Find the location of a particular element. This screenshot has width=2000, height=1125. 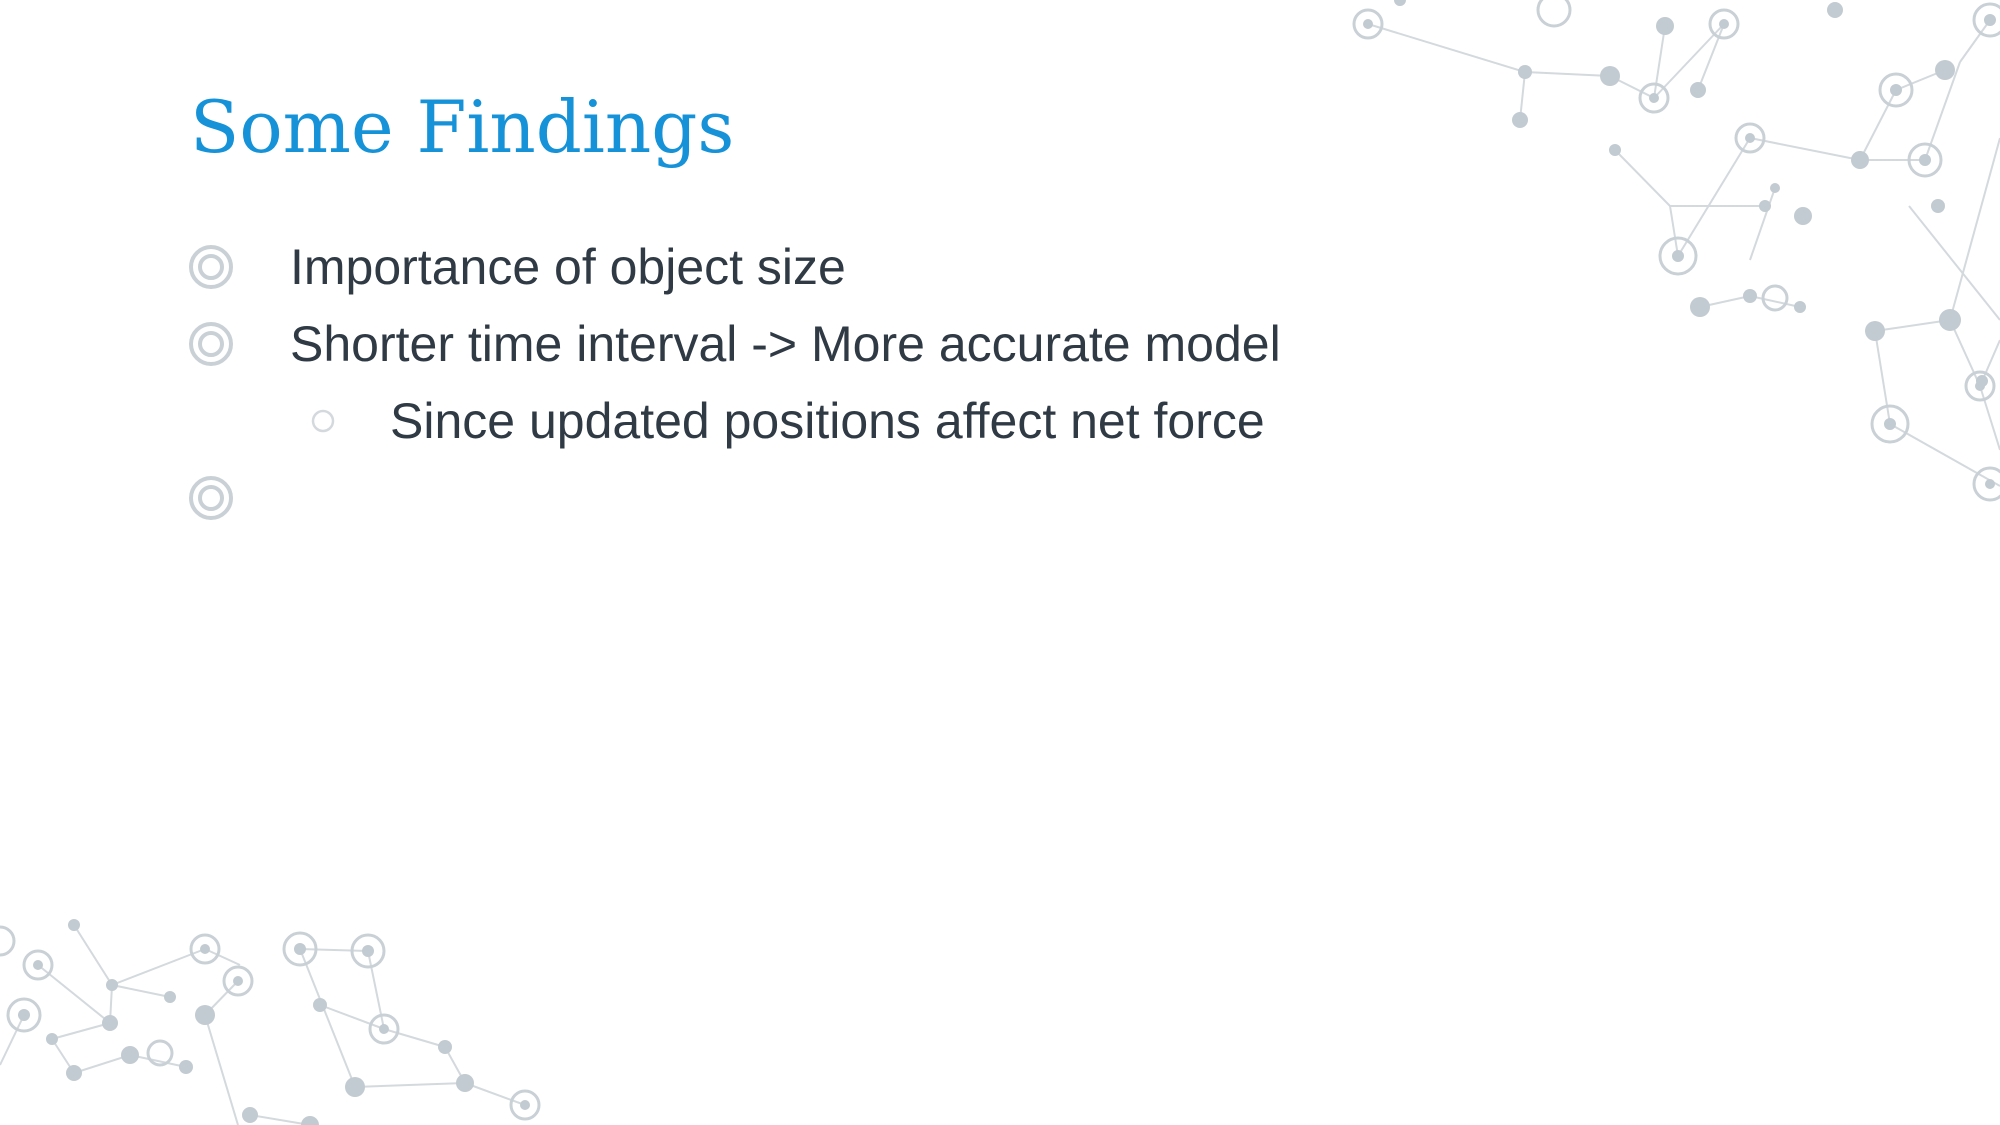

sub-bullet-item: Since updated positions affect net force is located at coordinates (734, 420).